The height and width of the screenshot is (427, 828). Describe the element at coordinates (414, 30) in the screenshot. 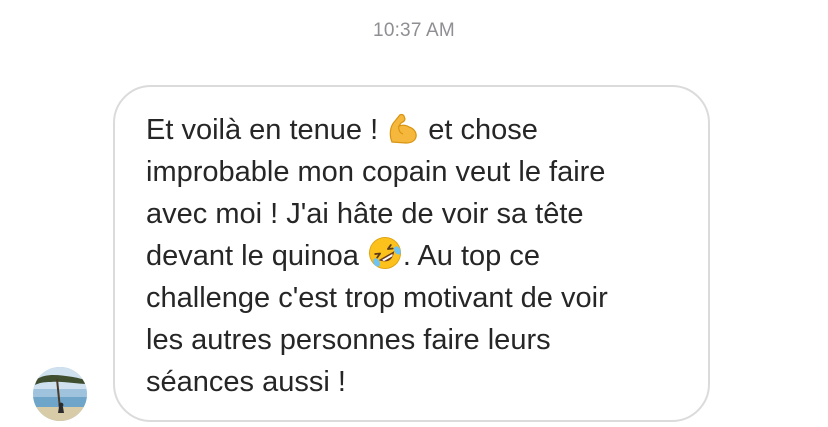

I see `message-timestamp: 10:37 AM` at that location.